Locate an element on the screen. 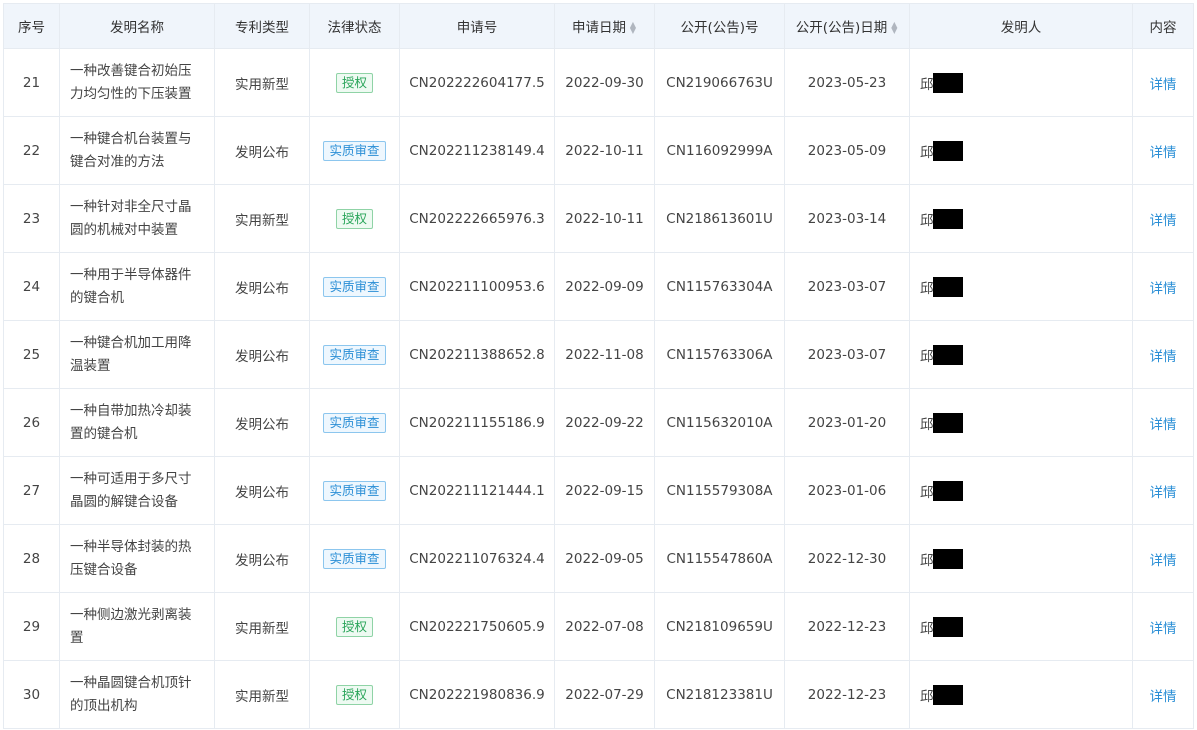 The height and width of the screenshot is (730, 1197). header-pub-date: 公开(公告)日期 ▲ ▼ is located at coordinates (847, 26).